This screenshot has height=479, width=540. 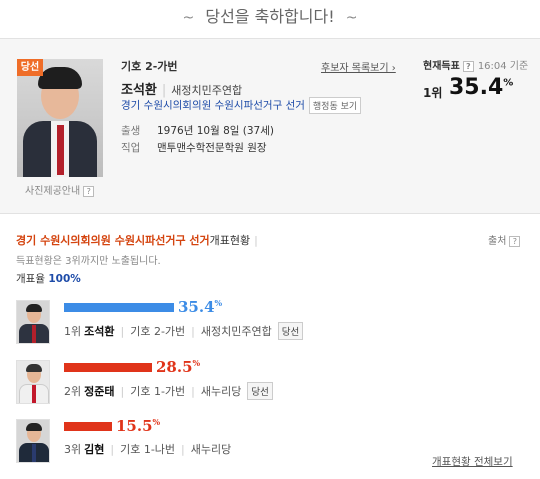 What do you see at coordinates (236, 331) in the screenshot?
I see `party: 새정치민주연합` at bounding box center [236, 331].